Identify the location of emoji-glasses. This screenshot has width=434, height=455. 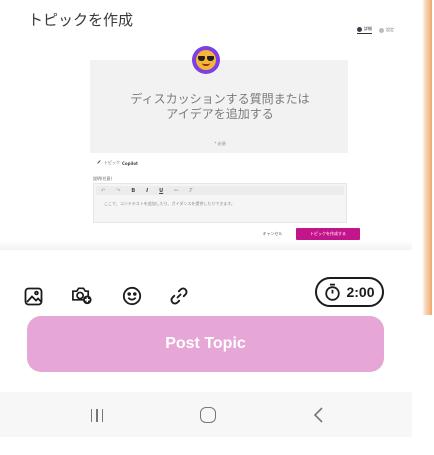
(206, 58).